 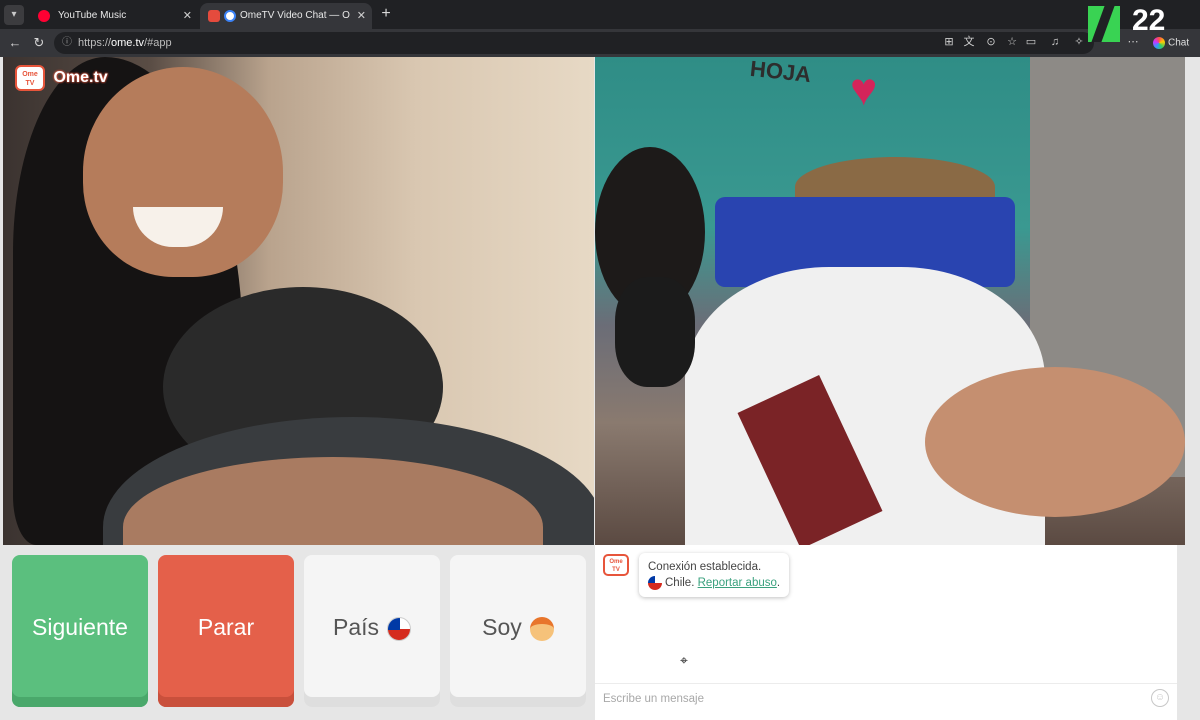 I want to click on stop-button: Parar, so click(x=226, y=631).